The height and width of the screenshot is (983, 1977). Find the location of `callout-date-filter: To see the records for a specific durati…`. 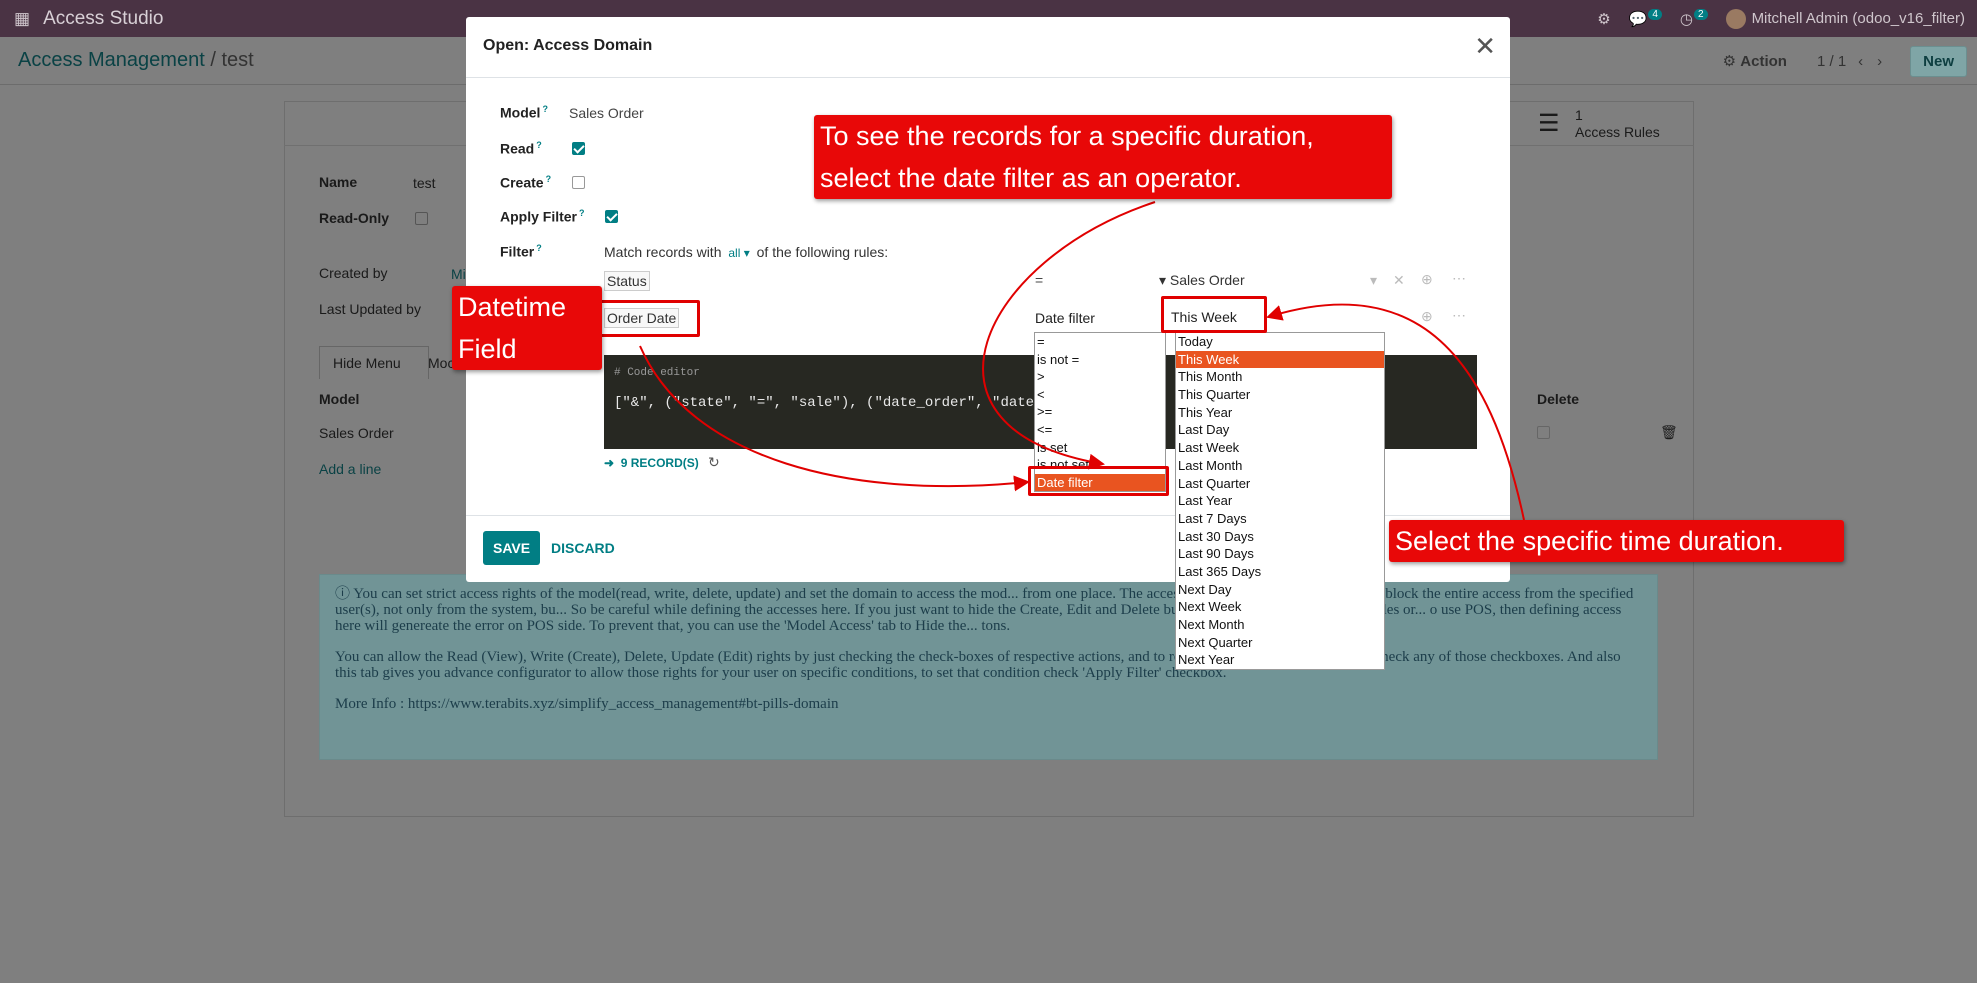

callout-date-filter: To see the records for a specific durati… is located at coordinates (1103, 157).